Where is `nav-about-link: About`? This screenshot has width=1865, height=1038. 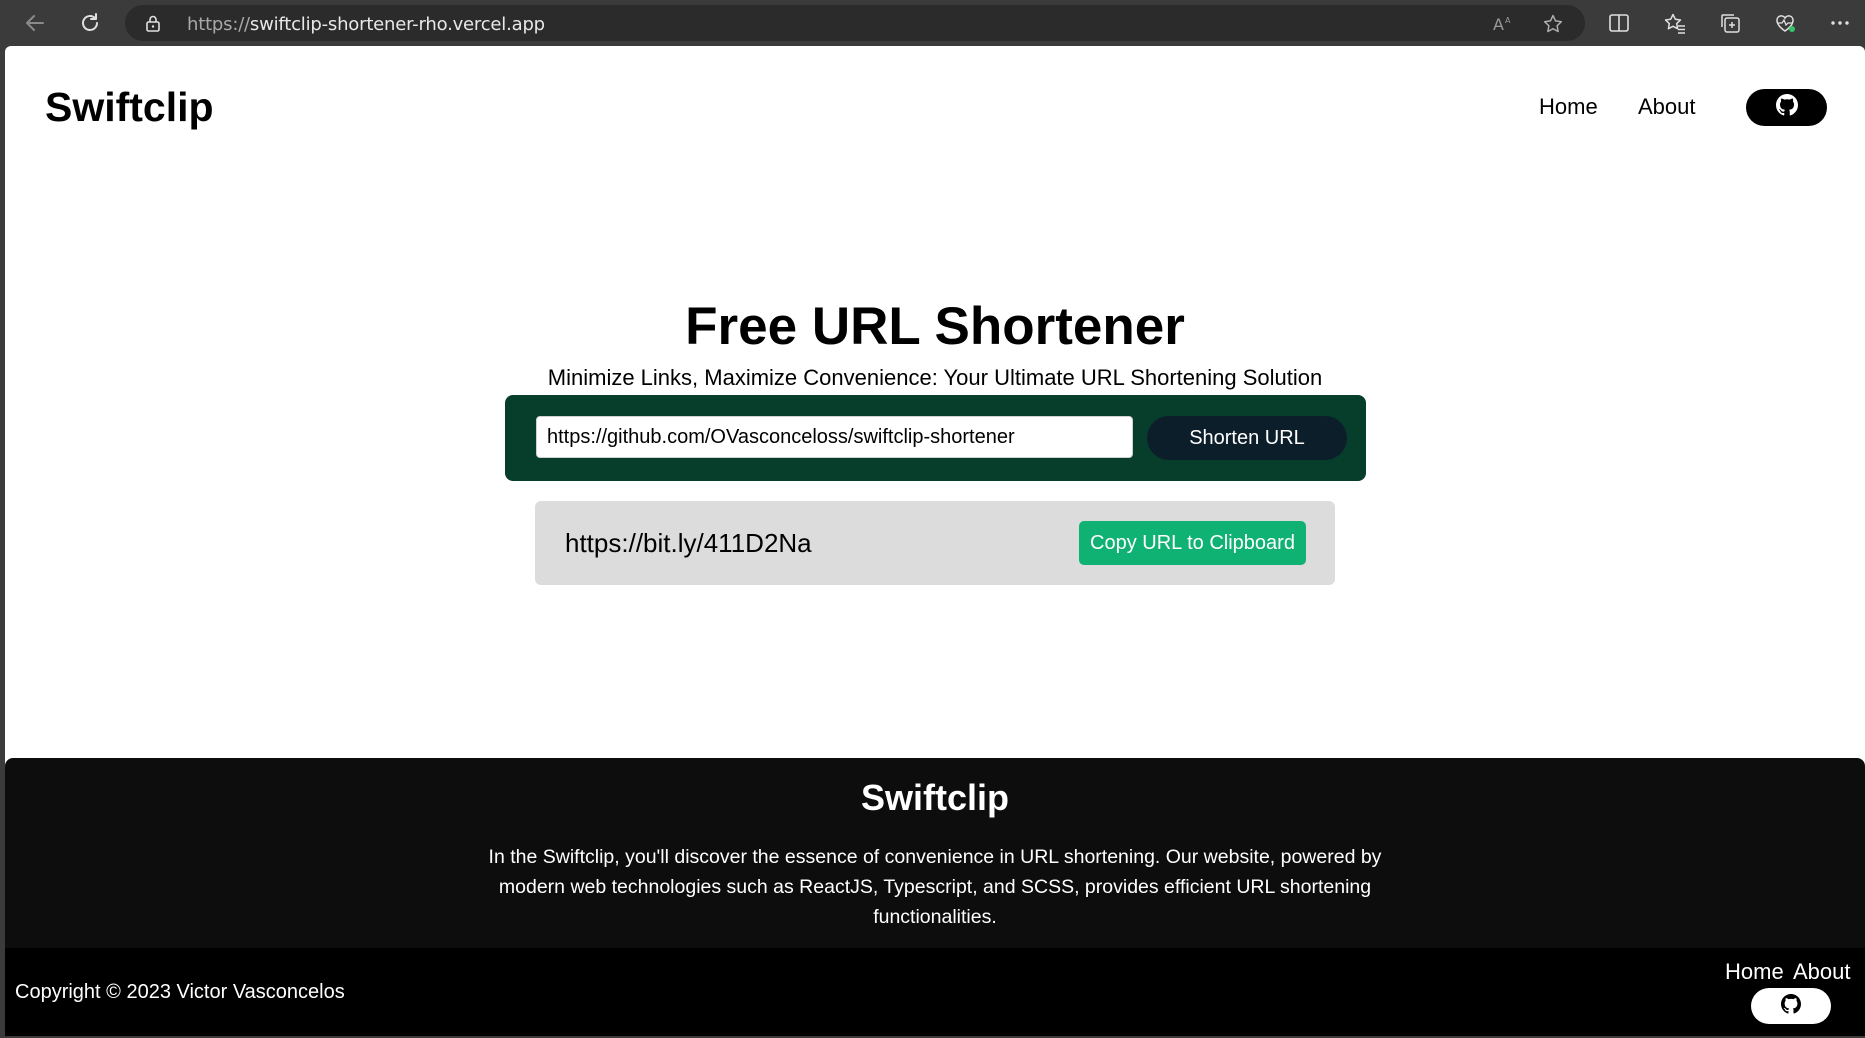 nav-about-link: About is located at coordinates (1667, 107).